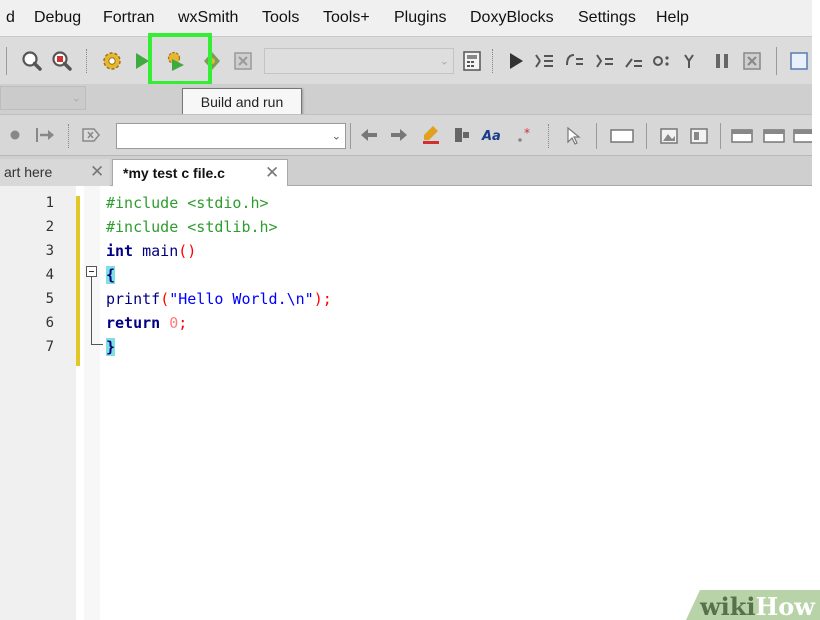 The width and height of the screenshot is (820, 620). Describe the element at coordinates (78, 281) in the screenshot. I see `change-bar` at that location.